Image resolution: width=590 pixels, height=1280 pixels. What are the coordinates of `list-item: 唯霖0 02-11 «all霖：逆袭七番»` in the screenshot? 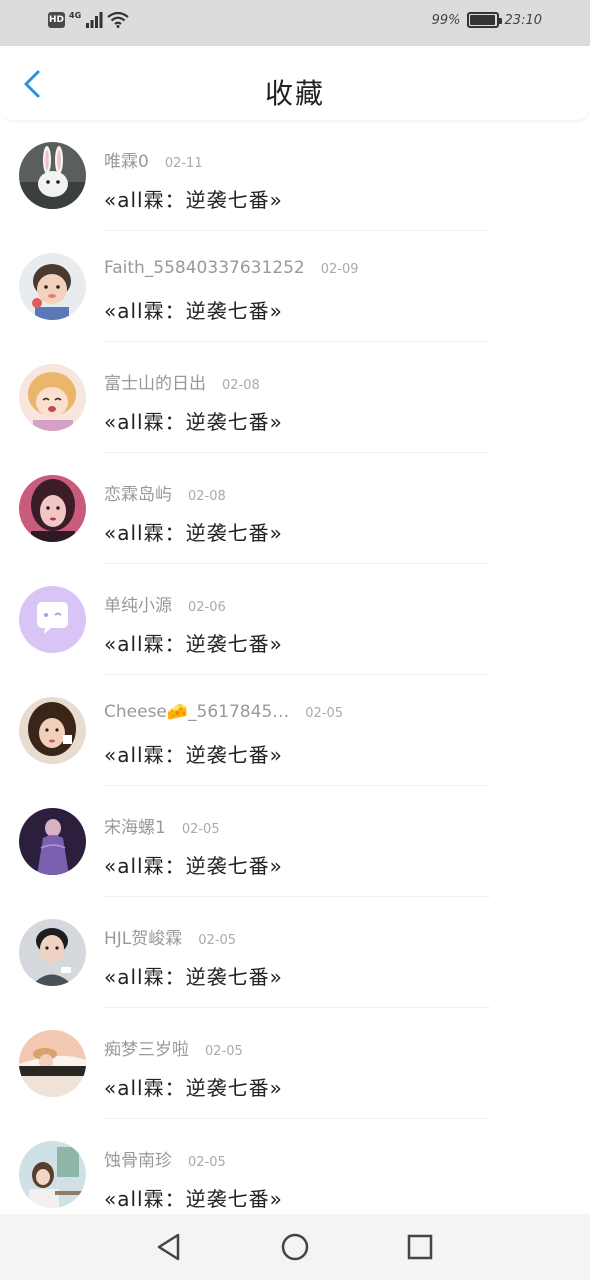 It's located at (295, 175).